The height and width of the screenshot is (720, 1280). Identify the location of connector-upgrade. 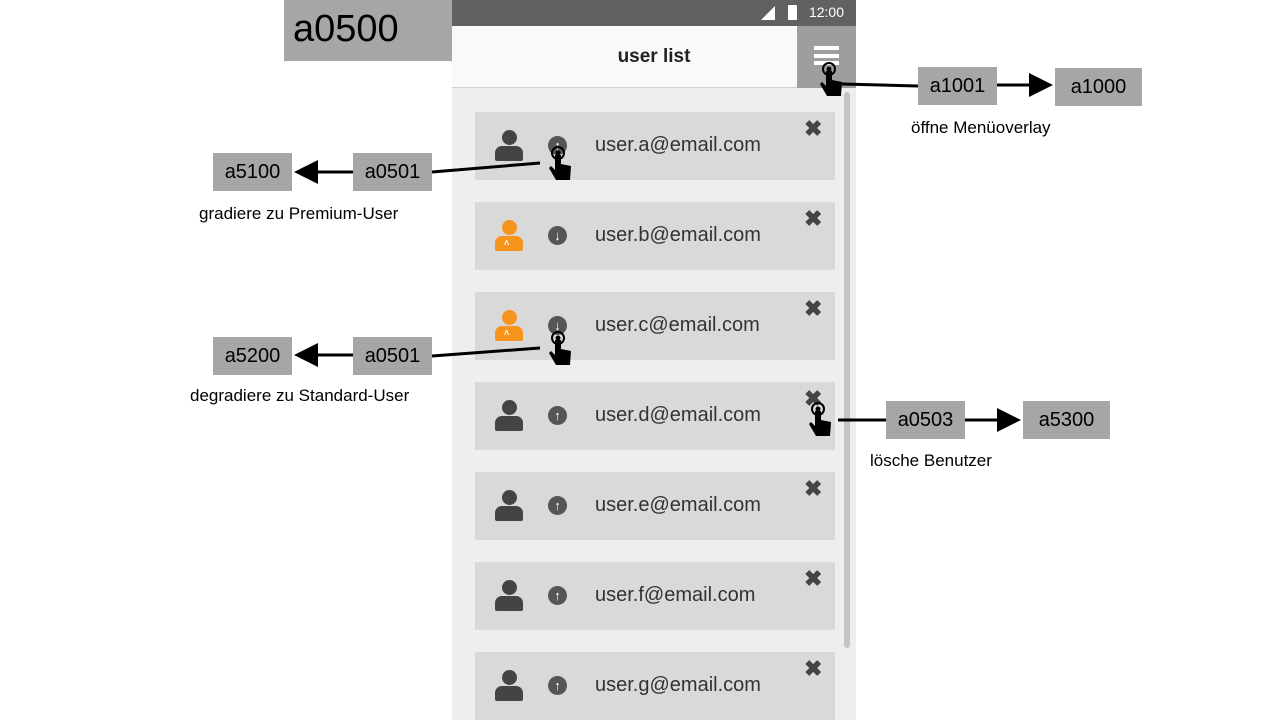
(486, 167).